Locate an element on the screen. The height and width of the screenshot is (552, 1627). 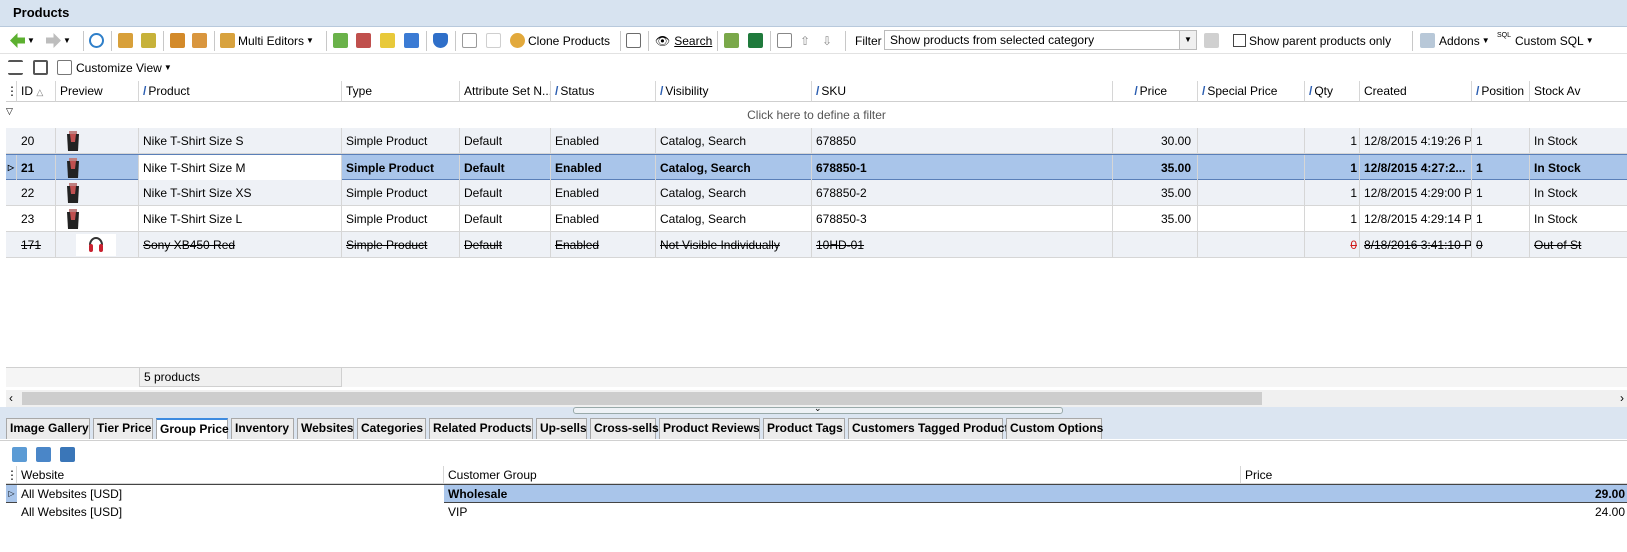
custom-sql-button: SQL Custom SQL ▼ is located at coordinates (1545, 40).